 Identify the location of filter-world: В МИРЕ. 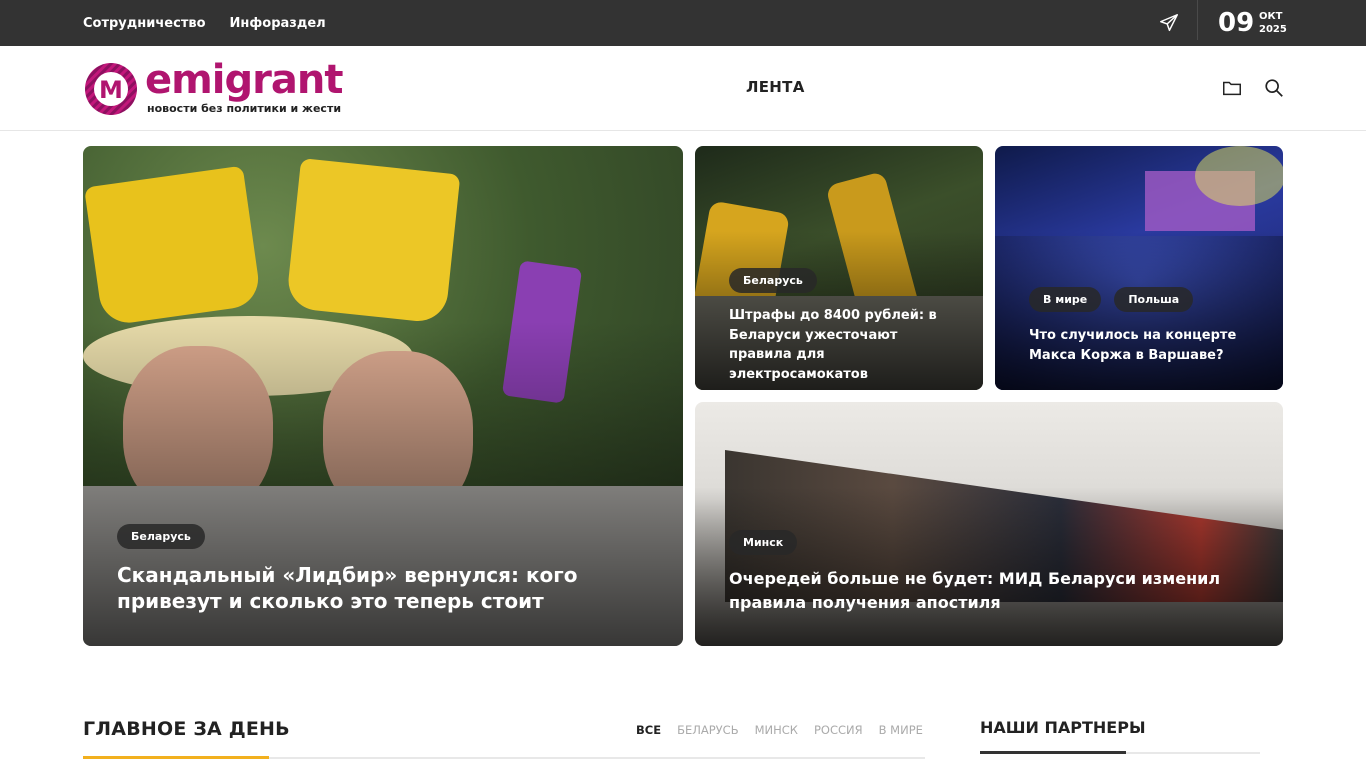
(901, 730).